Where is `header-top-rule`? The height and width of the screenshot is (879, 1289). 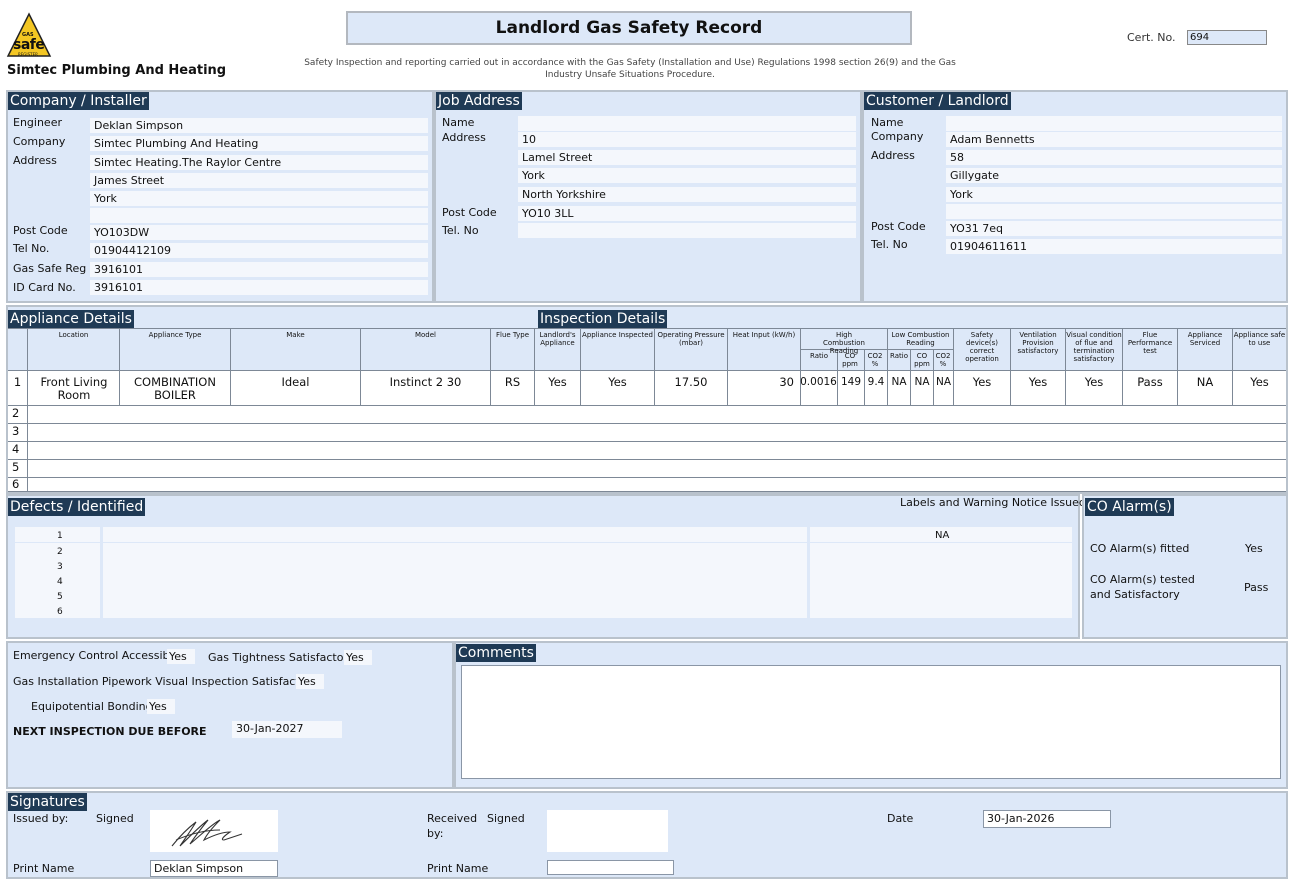 header-top-rule is located at coordinates (647, 328).